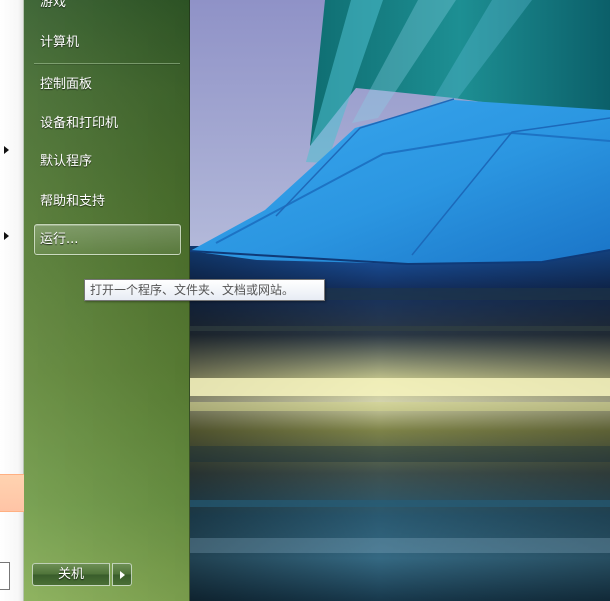 Image resolution: width=610 pixels, height=601 pixels. Describe the element at coordinates (5, 576) in the screenshot. I see `search-box-edge` at that location.